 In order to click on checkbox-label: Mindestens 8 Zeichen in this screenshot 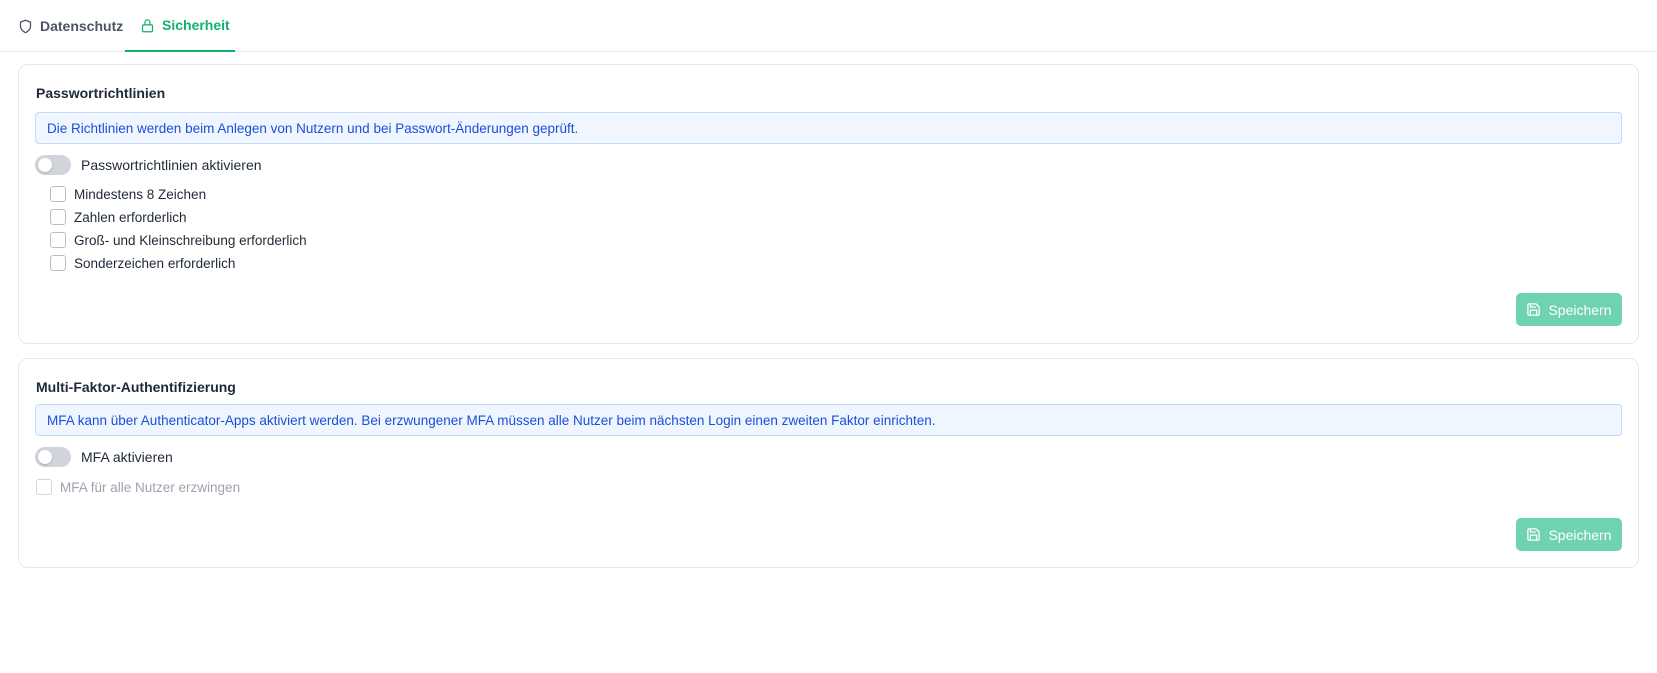, I will do `click(140, 194)`.